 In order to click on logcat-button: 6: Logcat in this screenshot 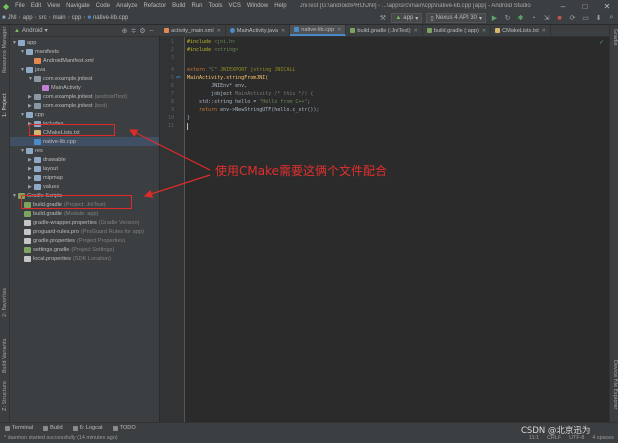, I will do `click(88, 428)`.